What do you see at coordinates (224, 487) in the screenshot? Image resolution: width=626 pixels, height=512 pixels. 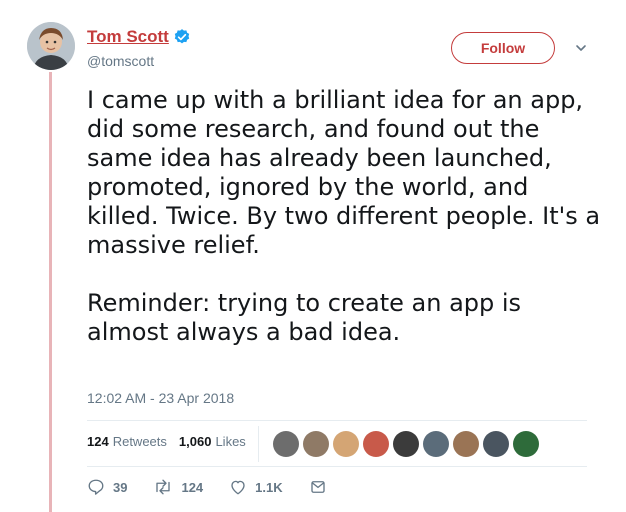 I see `tweet-actions: 39 124 1.1K` at bounding box center [224, 487].